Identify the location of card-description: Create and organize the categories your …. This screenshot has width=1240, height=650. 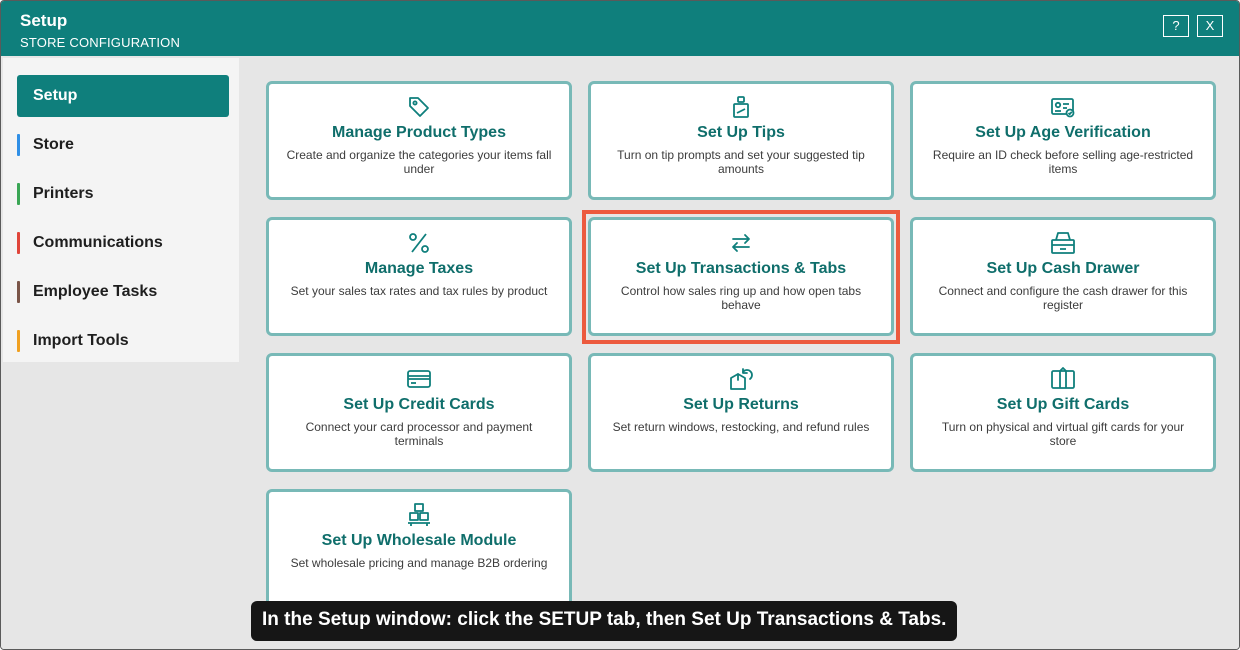
(419, 162).